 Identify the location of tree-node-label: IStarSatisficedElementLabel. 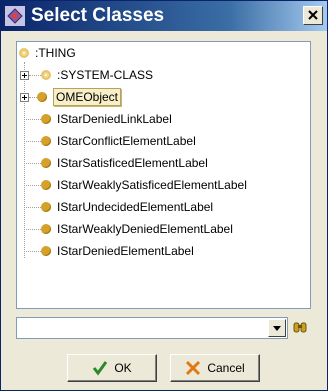
(132, 163).